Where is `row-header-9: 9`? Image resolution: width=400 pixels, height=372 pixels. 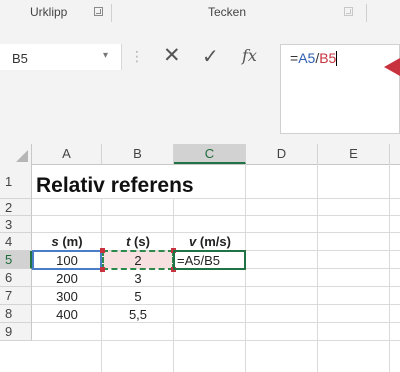 row-header-9: 9 is located at coordinates (16, 332).